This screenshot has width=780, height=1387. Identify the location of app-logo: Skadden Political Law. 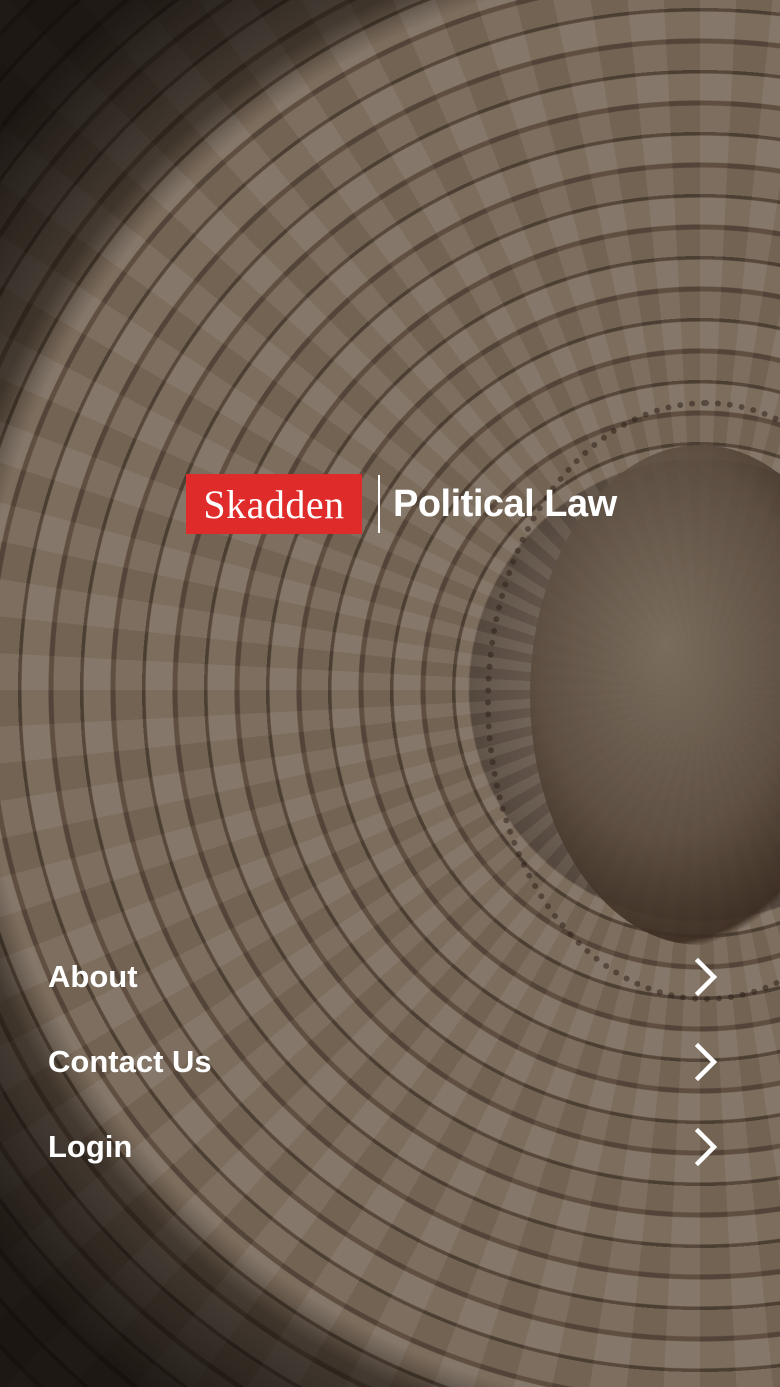
(401, 504).